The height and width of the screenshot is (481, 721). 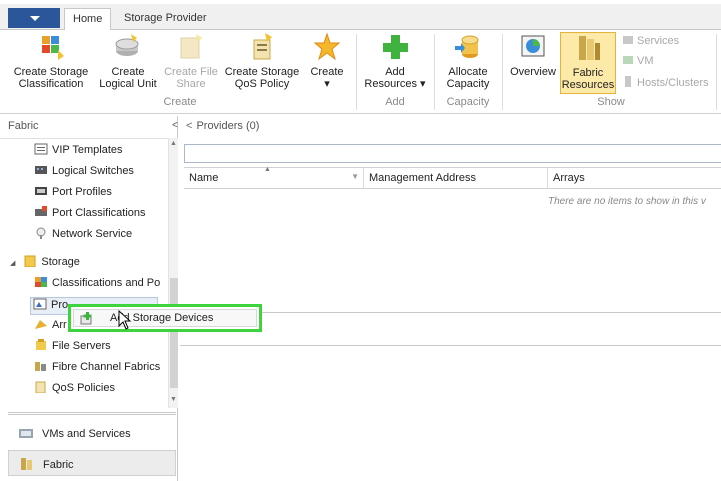 What do you see at coordinates (60, 262) in the screenshot?
I see `tree-item-label: Storage` at bounding box center [60, 262].